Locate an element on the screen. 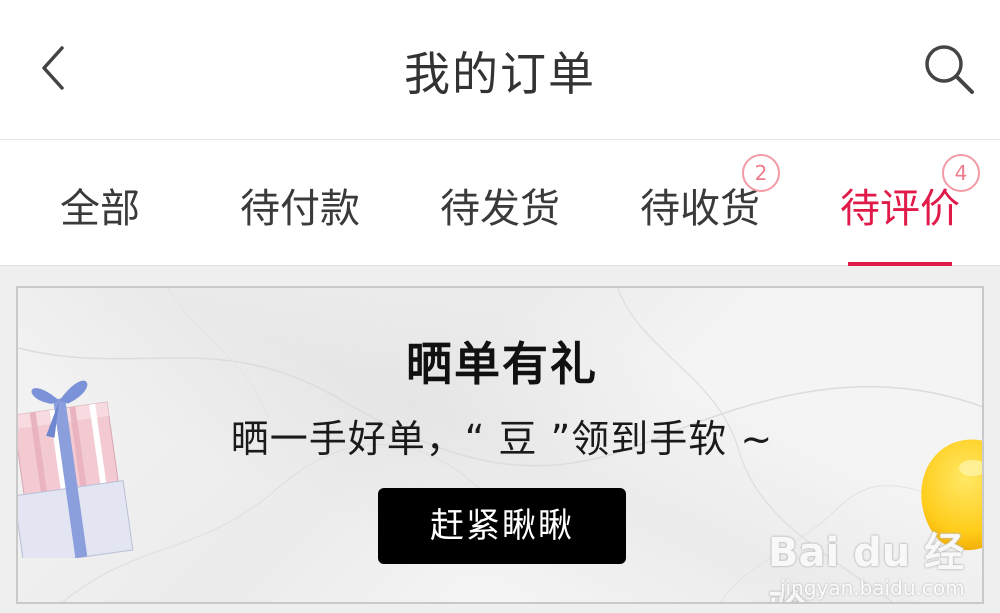  search-button is located at coordinates (949, 69).